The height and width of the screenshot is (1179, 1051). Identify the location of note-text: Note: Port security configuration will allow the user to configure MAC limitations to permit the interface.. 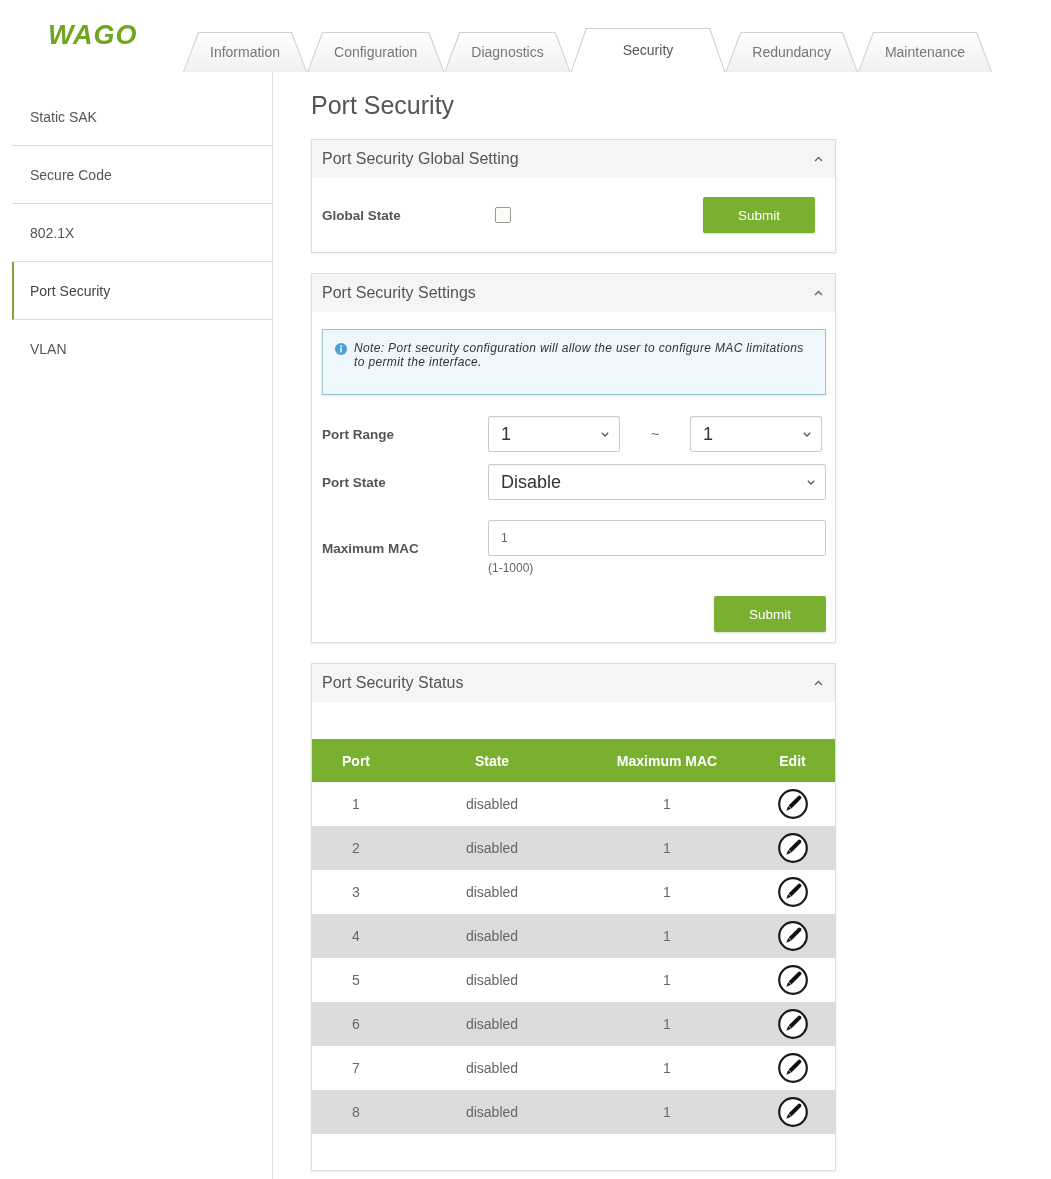
(579, 356).